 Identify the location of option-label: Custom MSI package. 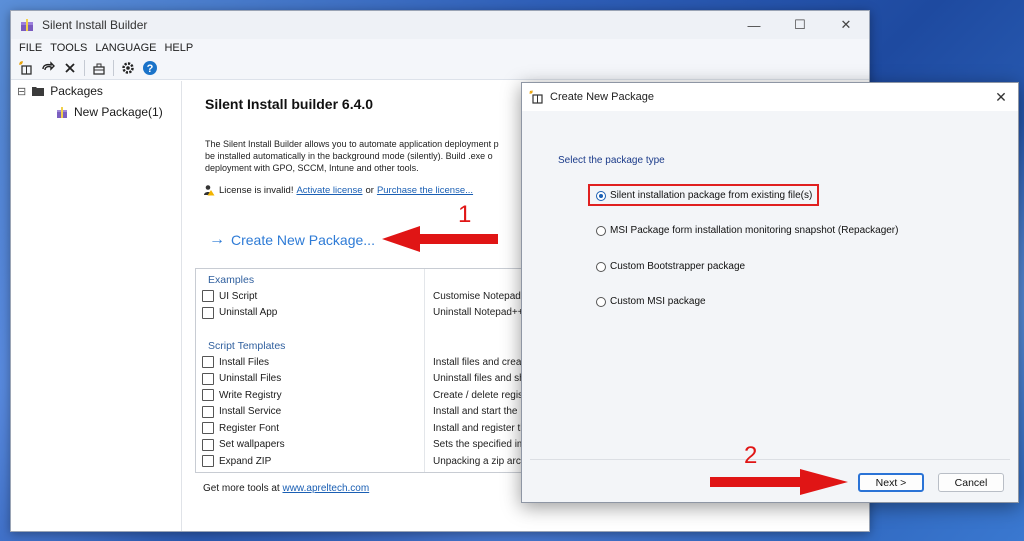
(658, 301).